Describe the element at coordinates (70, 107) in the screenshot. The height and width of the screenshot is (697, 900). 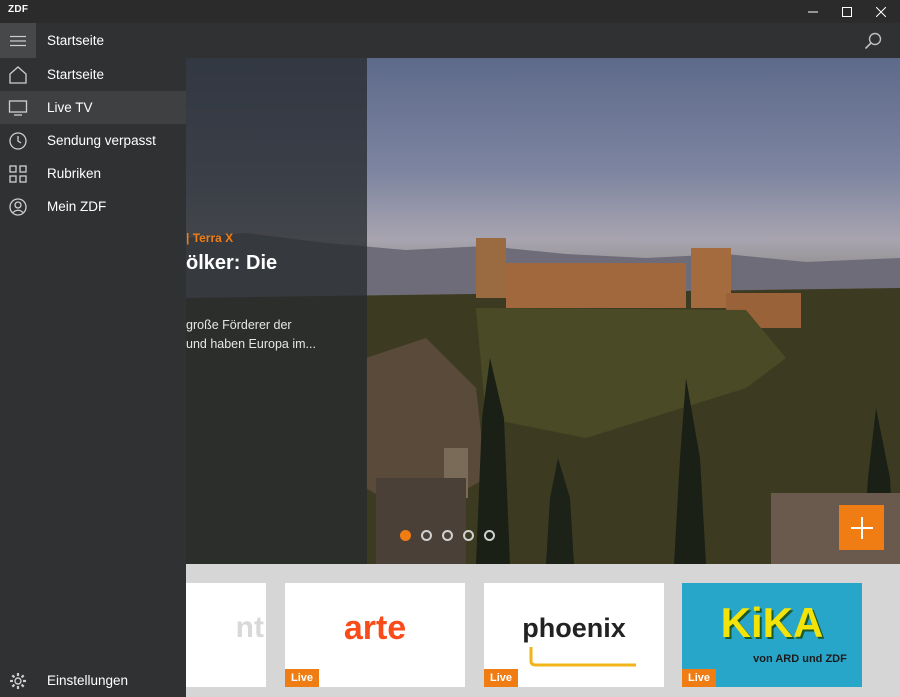
I see `sidebar-item-label: Live TV` at that location.